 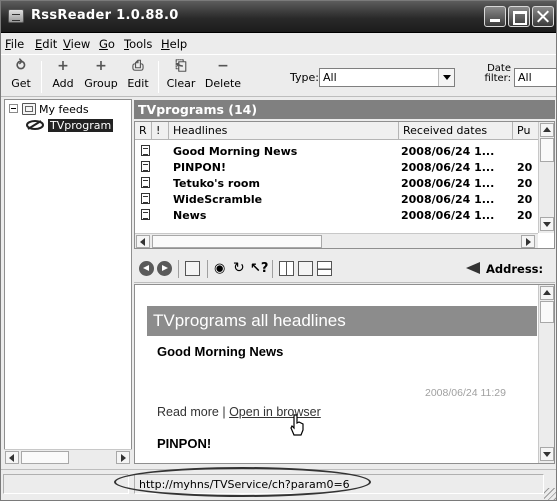 What do you see at coordinates (259, 268) in the screenshot?
I see `help-icon: ↖?` at bounding box center [259, 268].